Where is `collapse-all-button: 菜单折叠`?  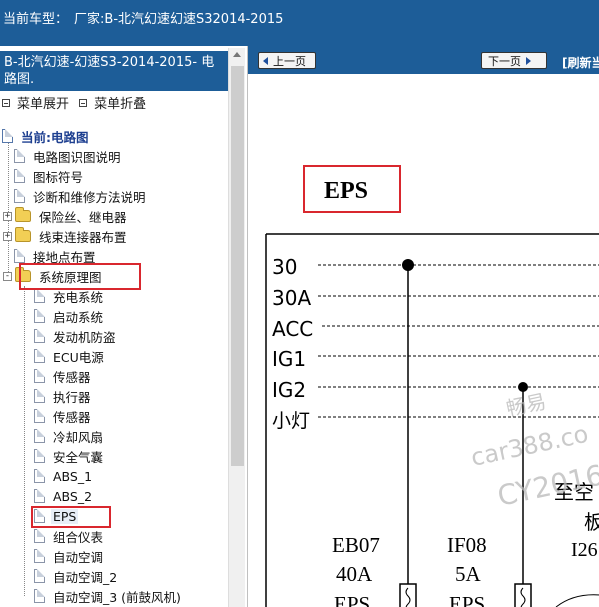
collapse-all-button: 菜单折叠 is located at coordinates (112, 102).